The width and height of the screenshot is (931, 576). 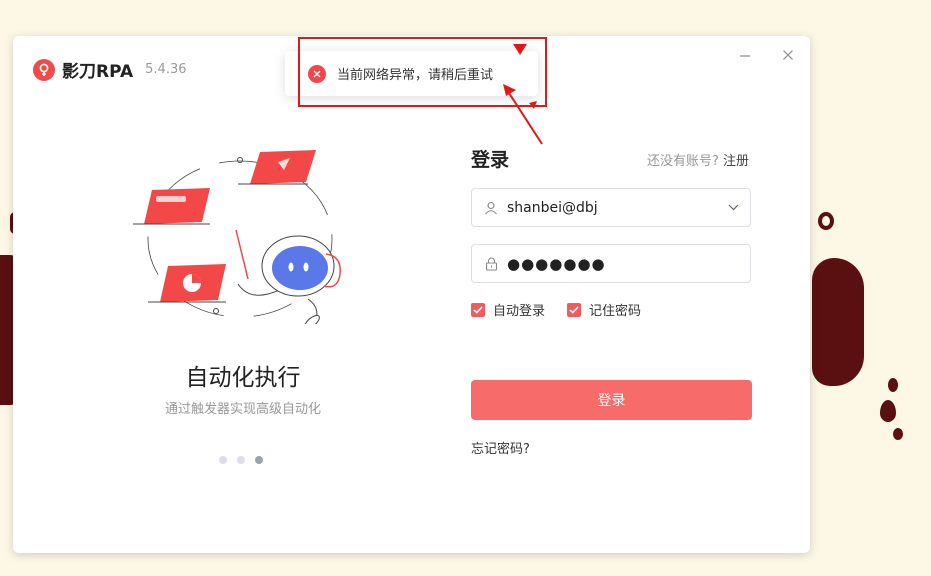 I want to click on annotation-arrow-line, so click(x=525, y=118).